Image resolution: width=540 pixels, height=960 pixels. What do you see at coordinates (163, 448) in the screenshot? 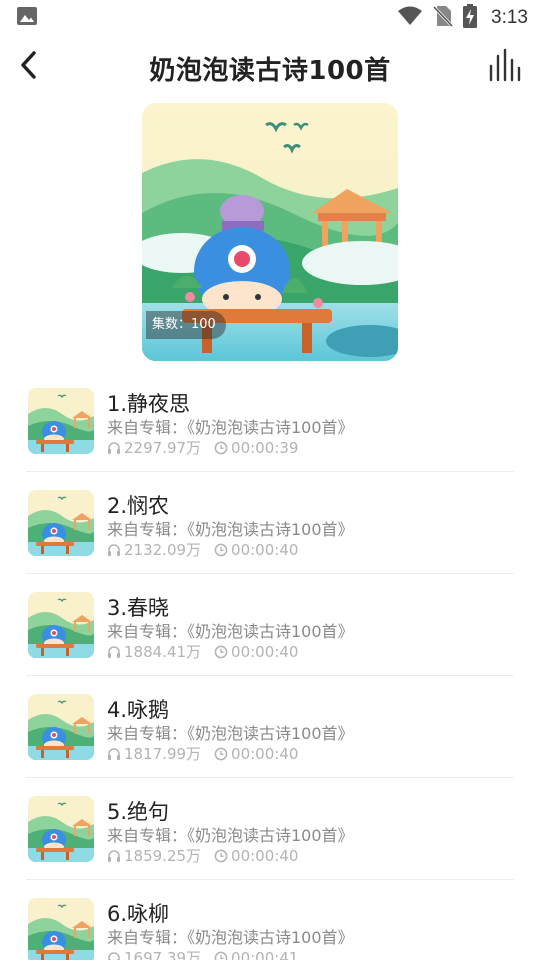
I see `track-plays: 2297.97万` at bounding box center [163, 448].